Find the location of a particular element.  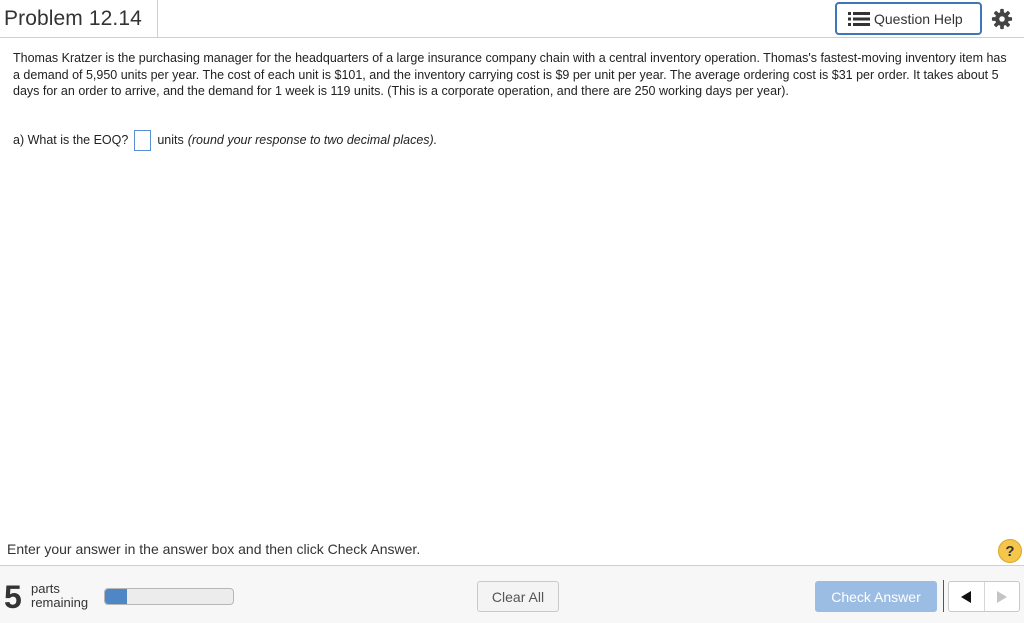

previous-button is located at coordinates (966, 596).